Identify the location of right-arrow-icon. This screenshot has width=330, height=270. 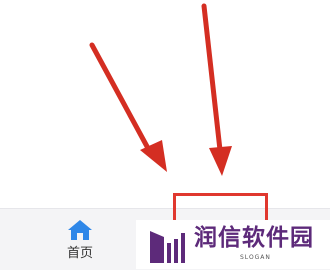
(216, 89).